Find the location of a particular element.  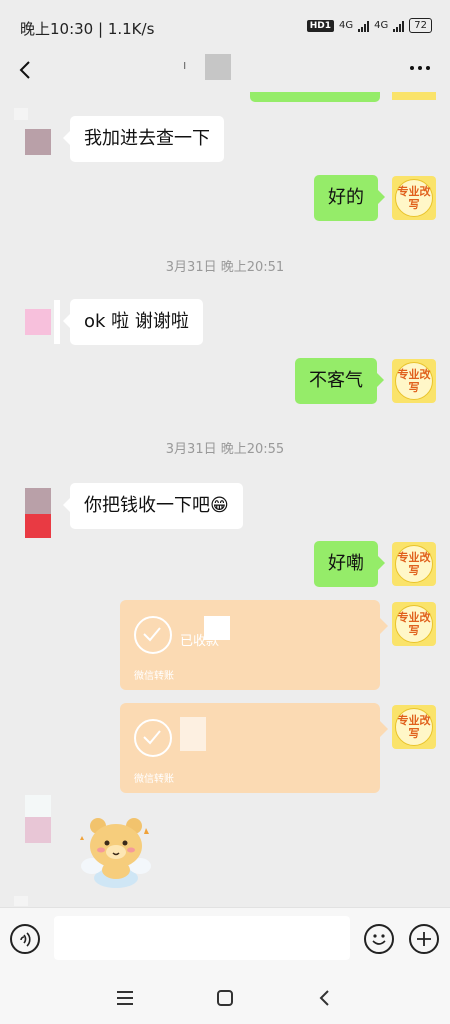

message-bubble-left: ok 啦 谢谢啦 is located at coordinates (133, 322).